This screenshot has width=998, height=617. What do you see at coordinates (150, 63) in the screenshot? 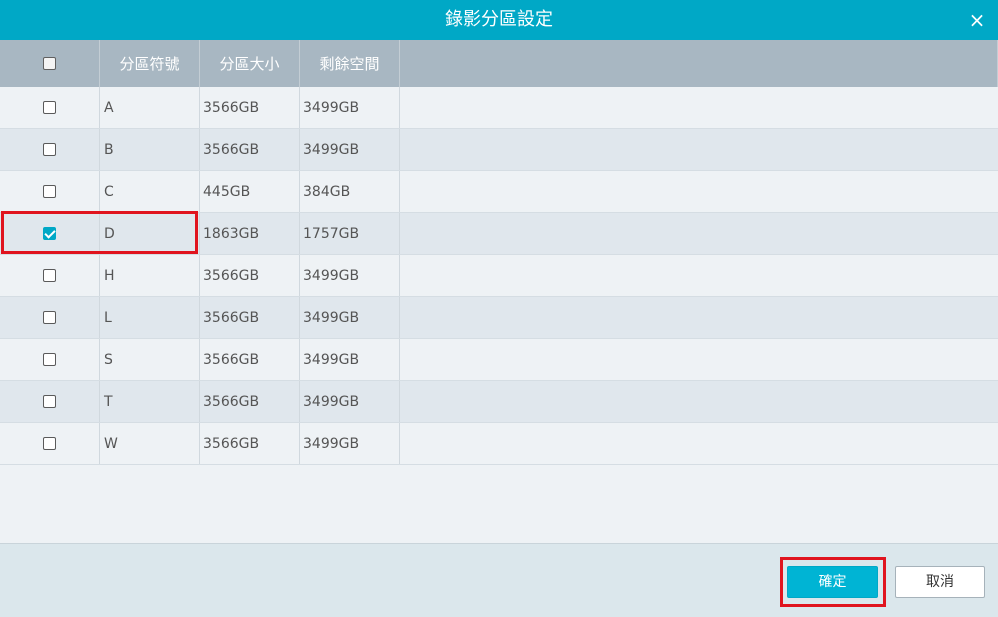
I see `header-letter: 分區符號` at bounding box center [150, 63].